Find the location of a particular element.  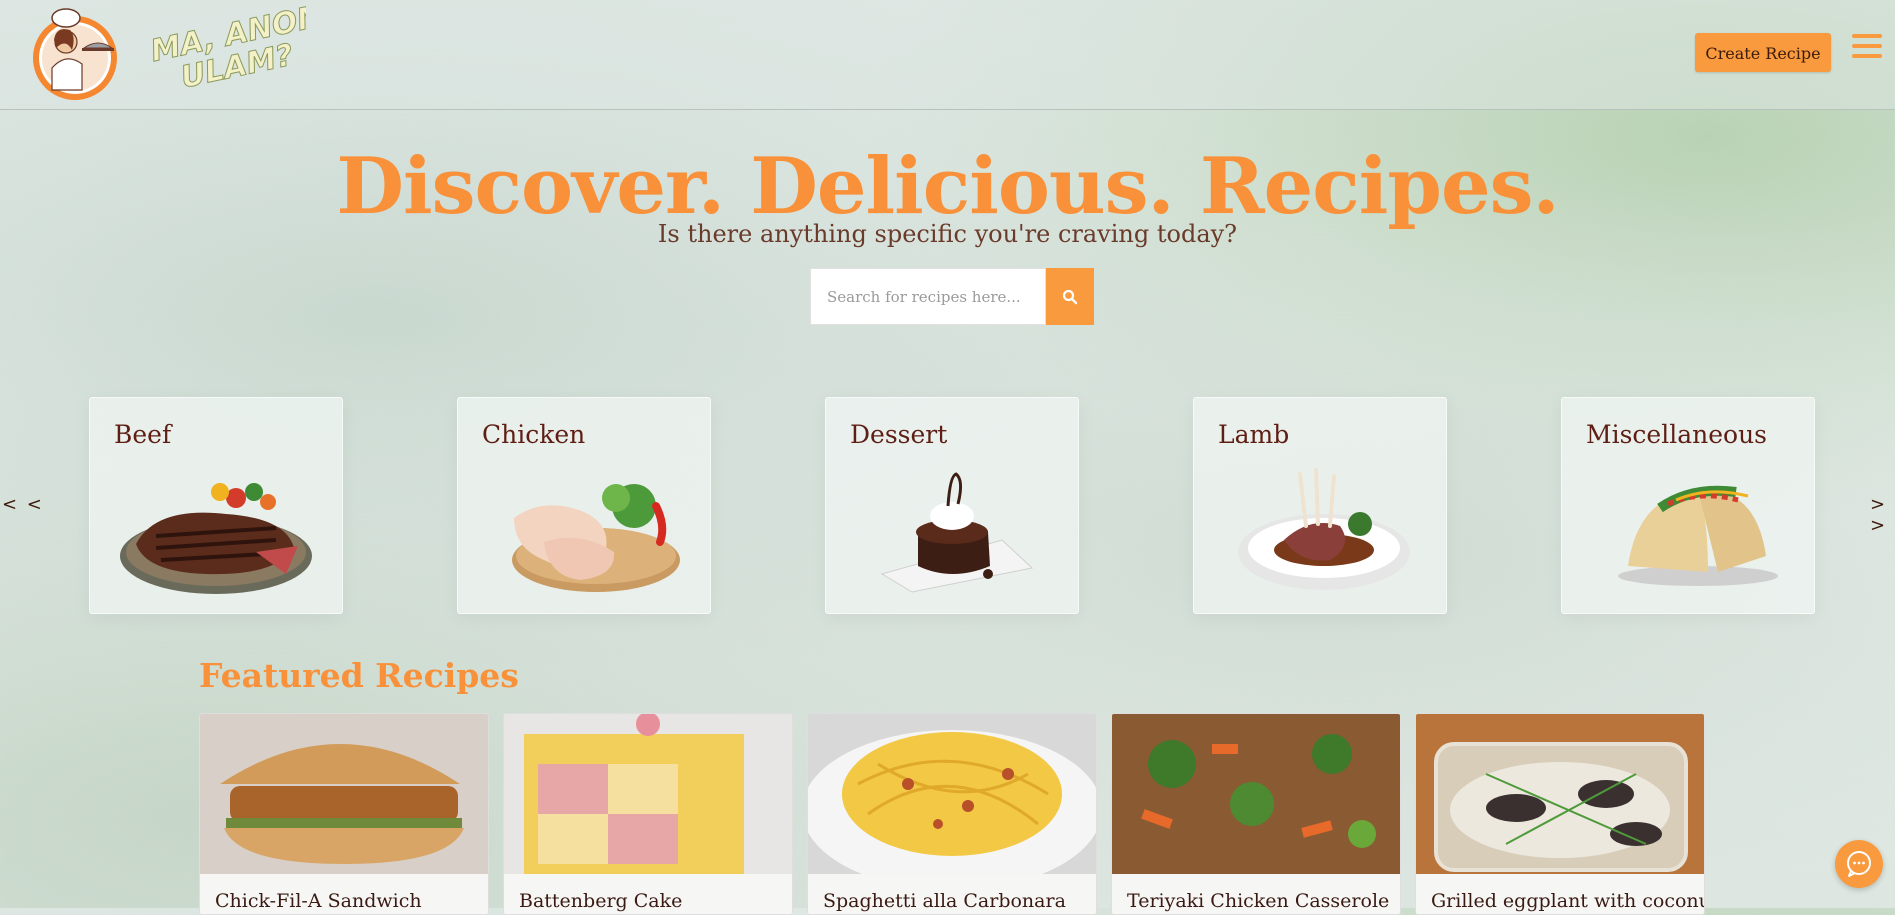

chat-button is located at coordinates (1859, 864).